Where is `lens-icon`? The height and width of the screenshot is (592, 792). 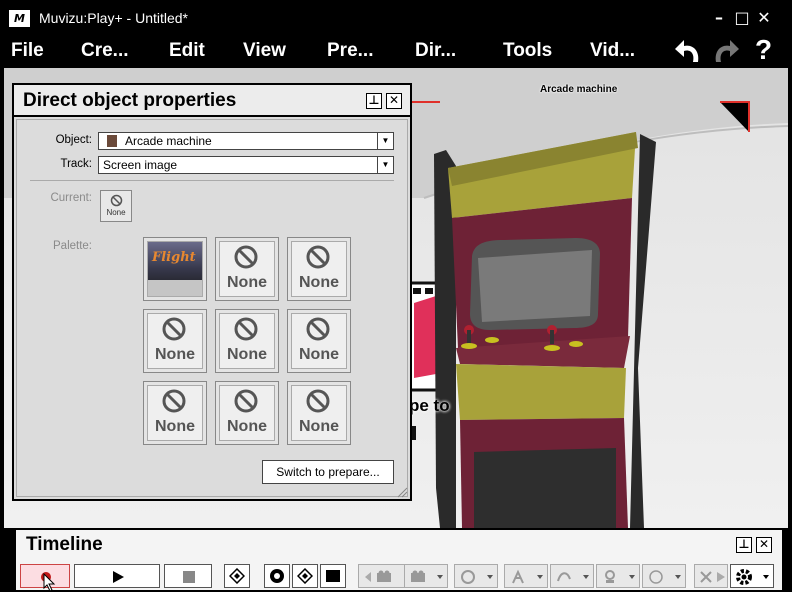
lens-icon is located at coordinates (277, 576).